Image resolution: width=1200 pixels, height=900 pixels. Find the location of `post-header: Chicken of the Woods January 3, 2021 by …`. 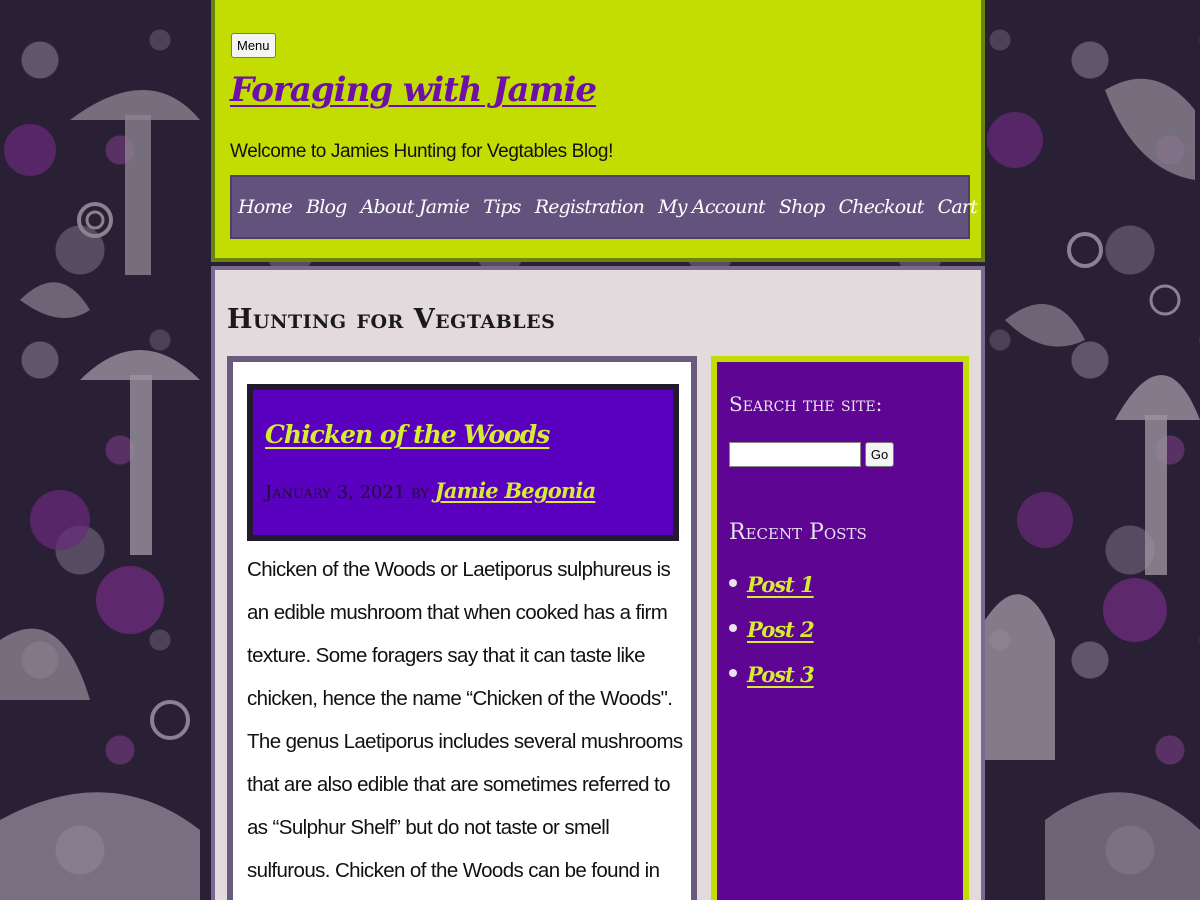

post-header: Chicken of the Woods January 3, 2021 by … is located at coordinates (463, 462).